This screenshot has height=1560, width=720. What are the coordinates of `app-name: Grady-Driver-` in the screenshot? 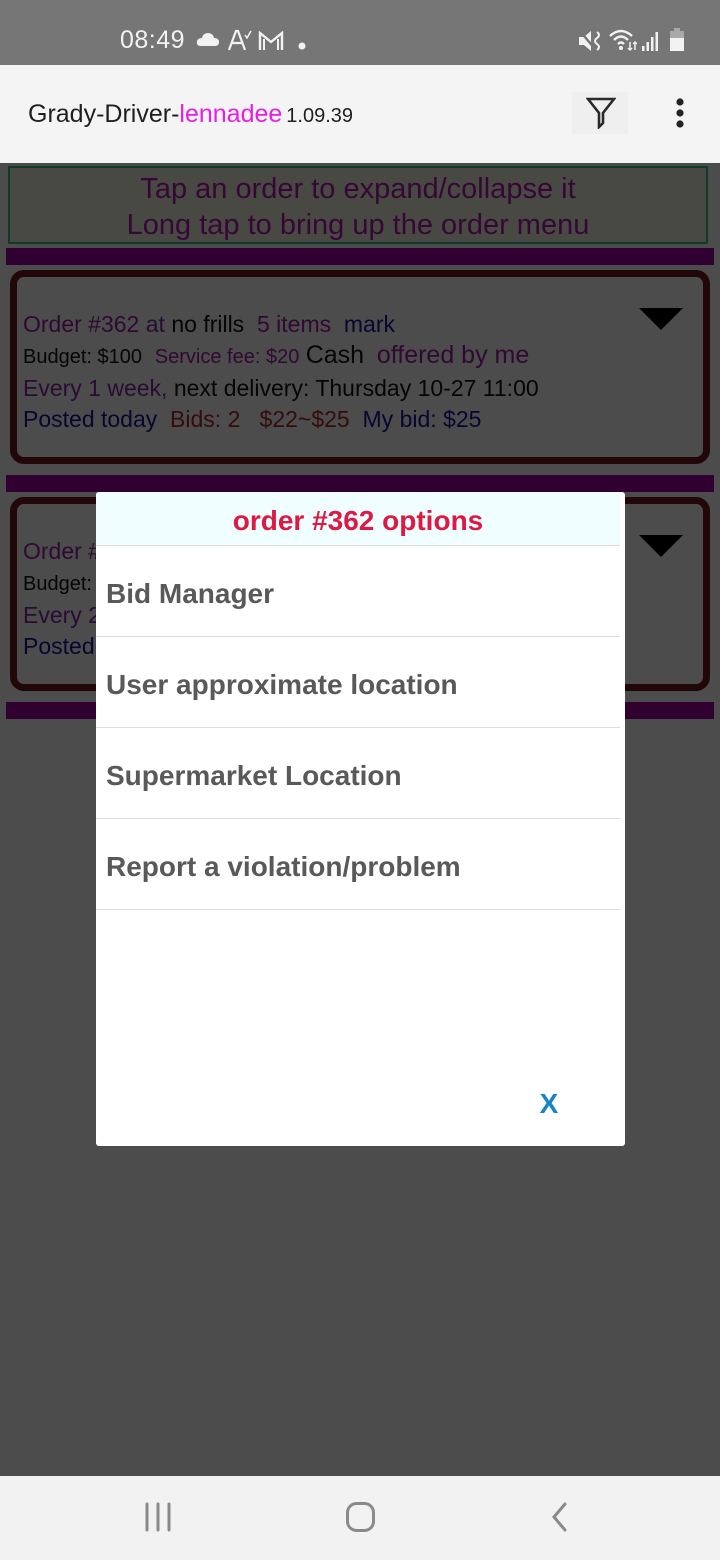 It's located at (104, 114).